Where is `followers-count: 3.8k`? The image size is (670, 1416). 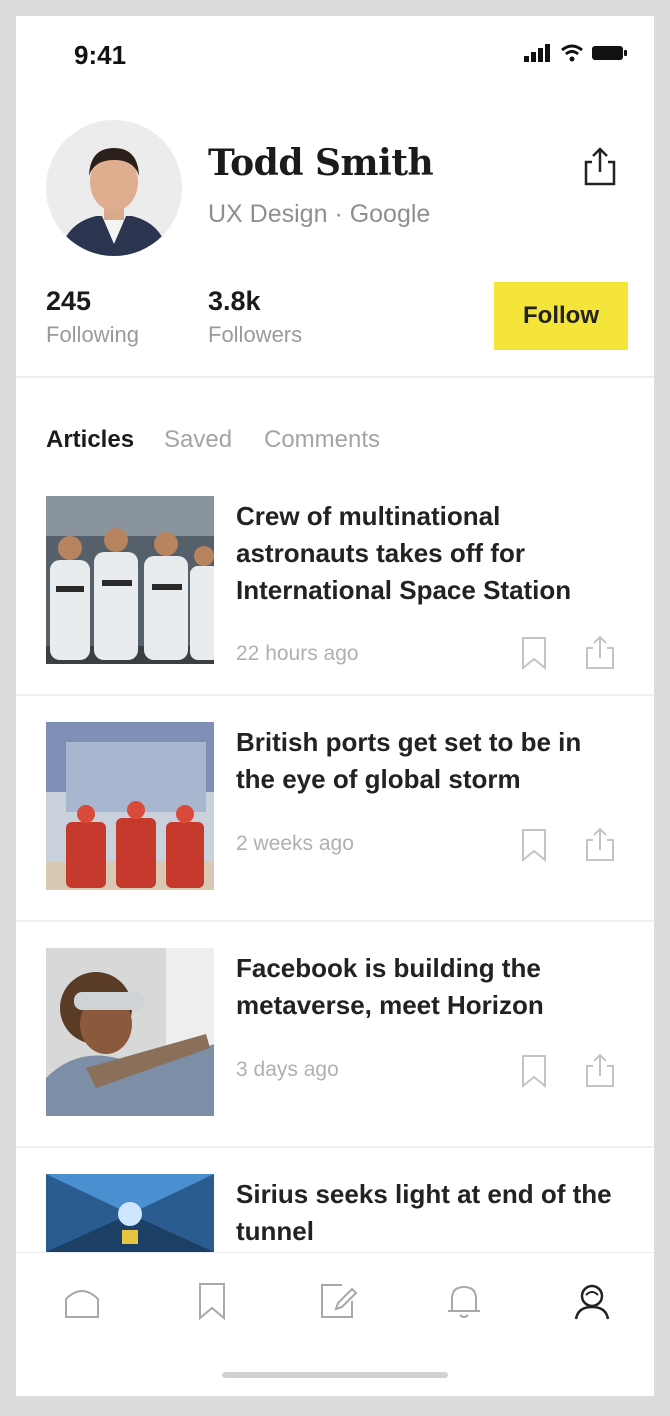
followers-count: 3.8k is located at coordinates (234, 301).